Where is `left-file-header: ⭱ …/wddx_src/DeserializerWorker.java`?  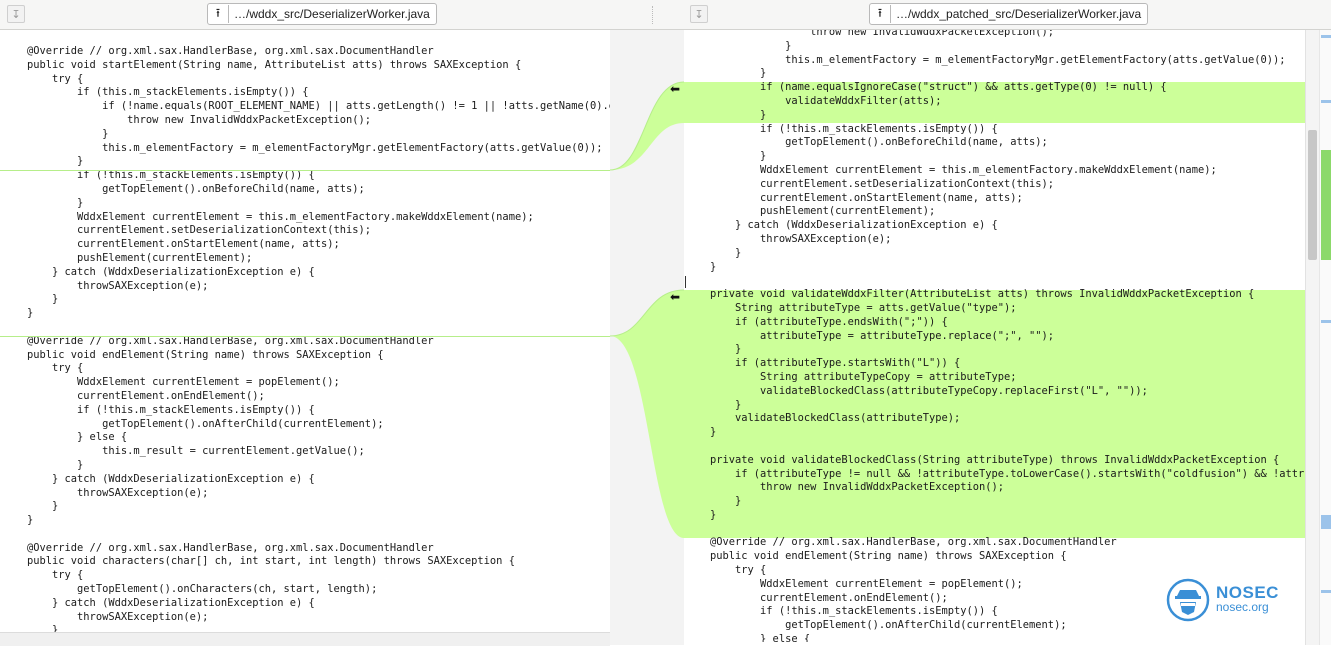
left-file-header: ⭱ …/wddx_src/DeserializerWorker.java is located at coordinates (322, 14).